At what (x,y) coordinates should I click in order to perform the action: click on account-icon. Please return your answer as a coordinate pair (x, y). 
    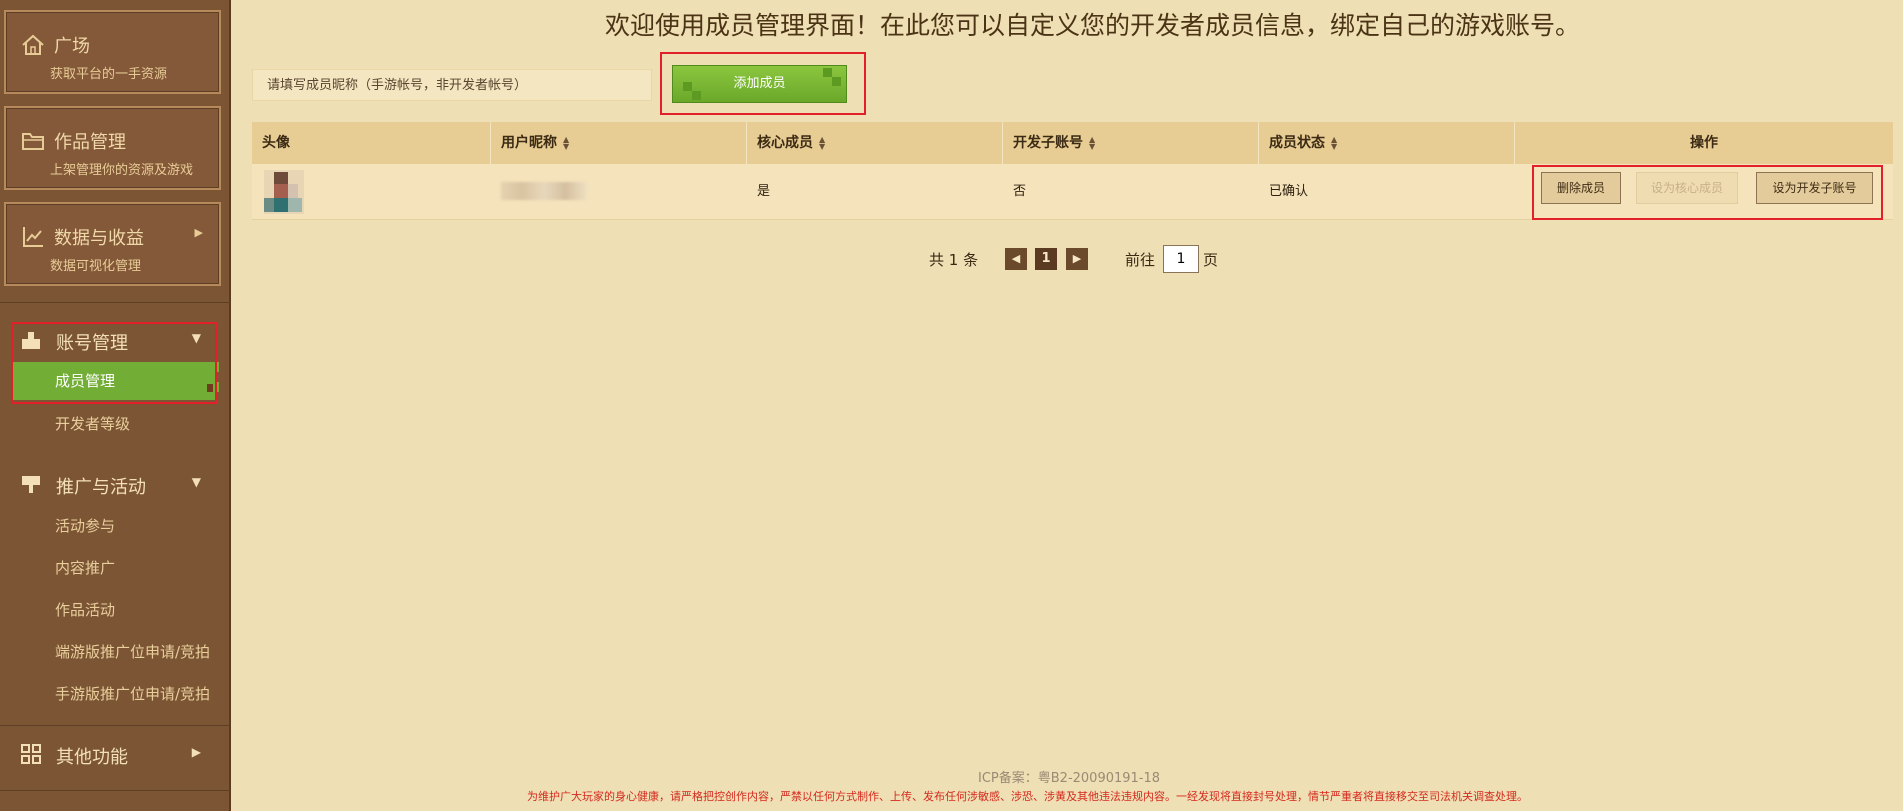
    Looking at the image, I should click on (31, 340).